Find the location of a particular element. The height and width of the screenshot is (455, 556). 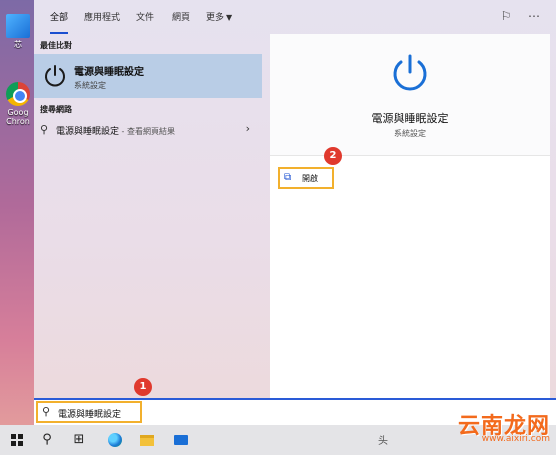

edge-button is located at coordinates (115, 440).